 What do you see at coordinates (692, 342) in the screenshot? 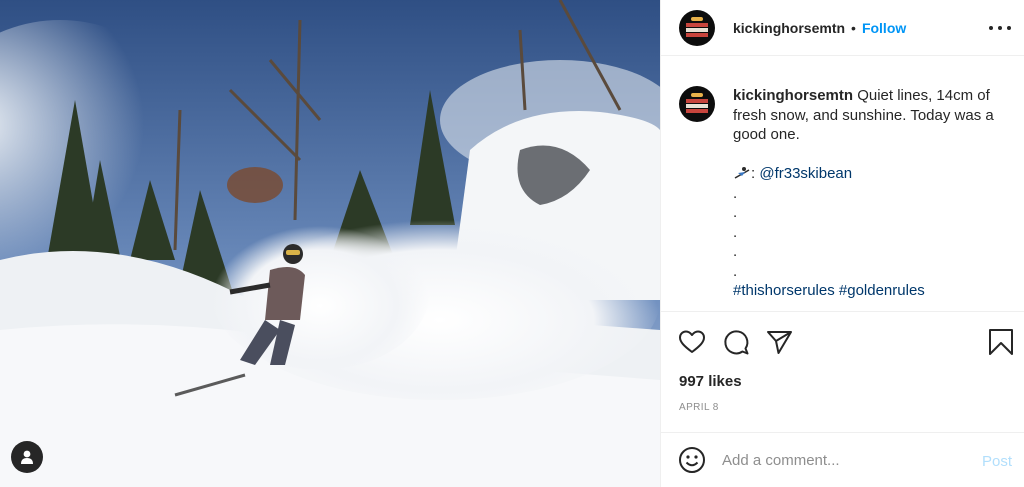
I see `heart-icon` at bounding box center [692, 342].